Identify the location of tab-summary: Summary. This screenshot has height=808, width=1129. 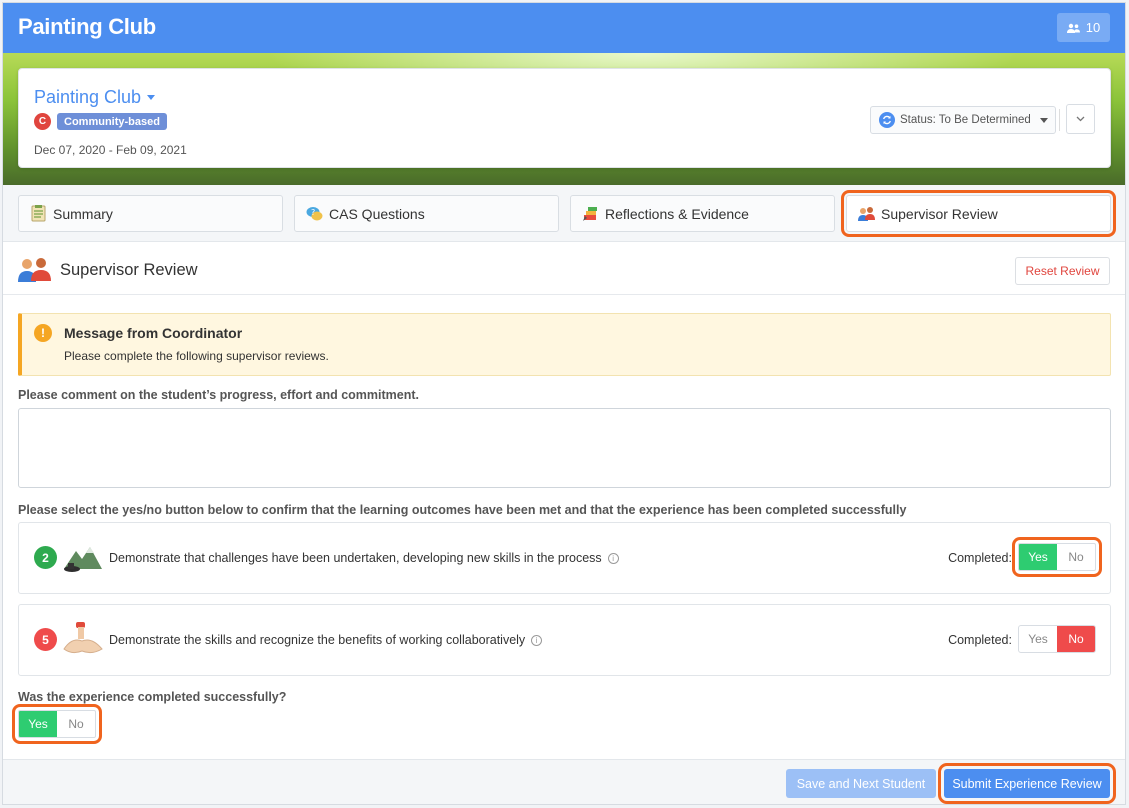
(150, 213).